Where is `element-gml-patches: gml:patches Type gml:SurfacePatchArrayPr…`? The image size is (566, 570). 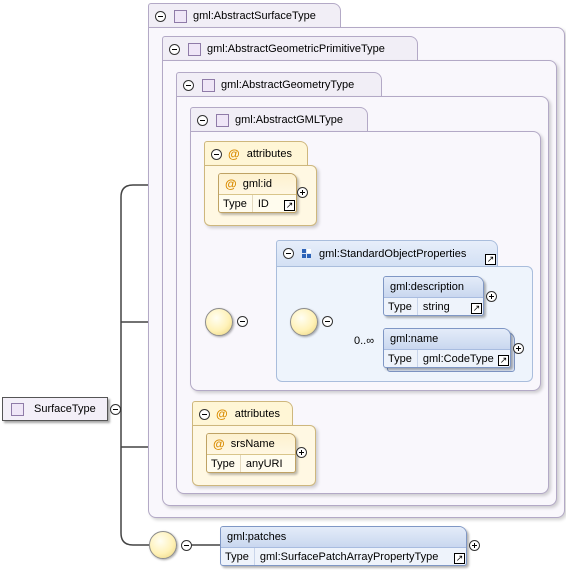 element-gml-patches: gml:patches Type gml:SurfacePatchArrayPr… is located at coordinates (343, 546).